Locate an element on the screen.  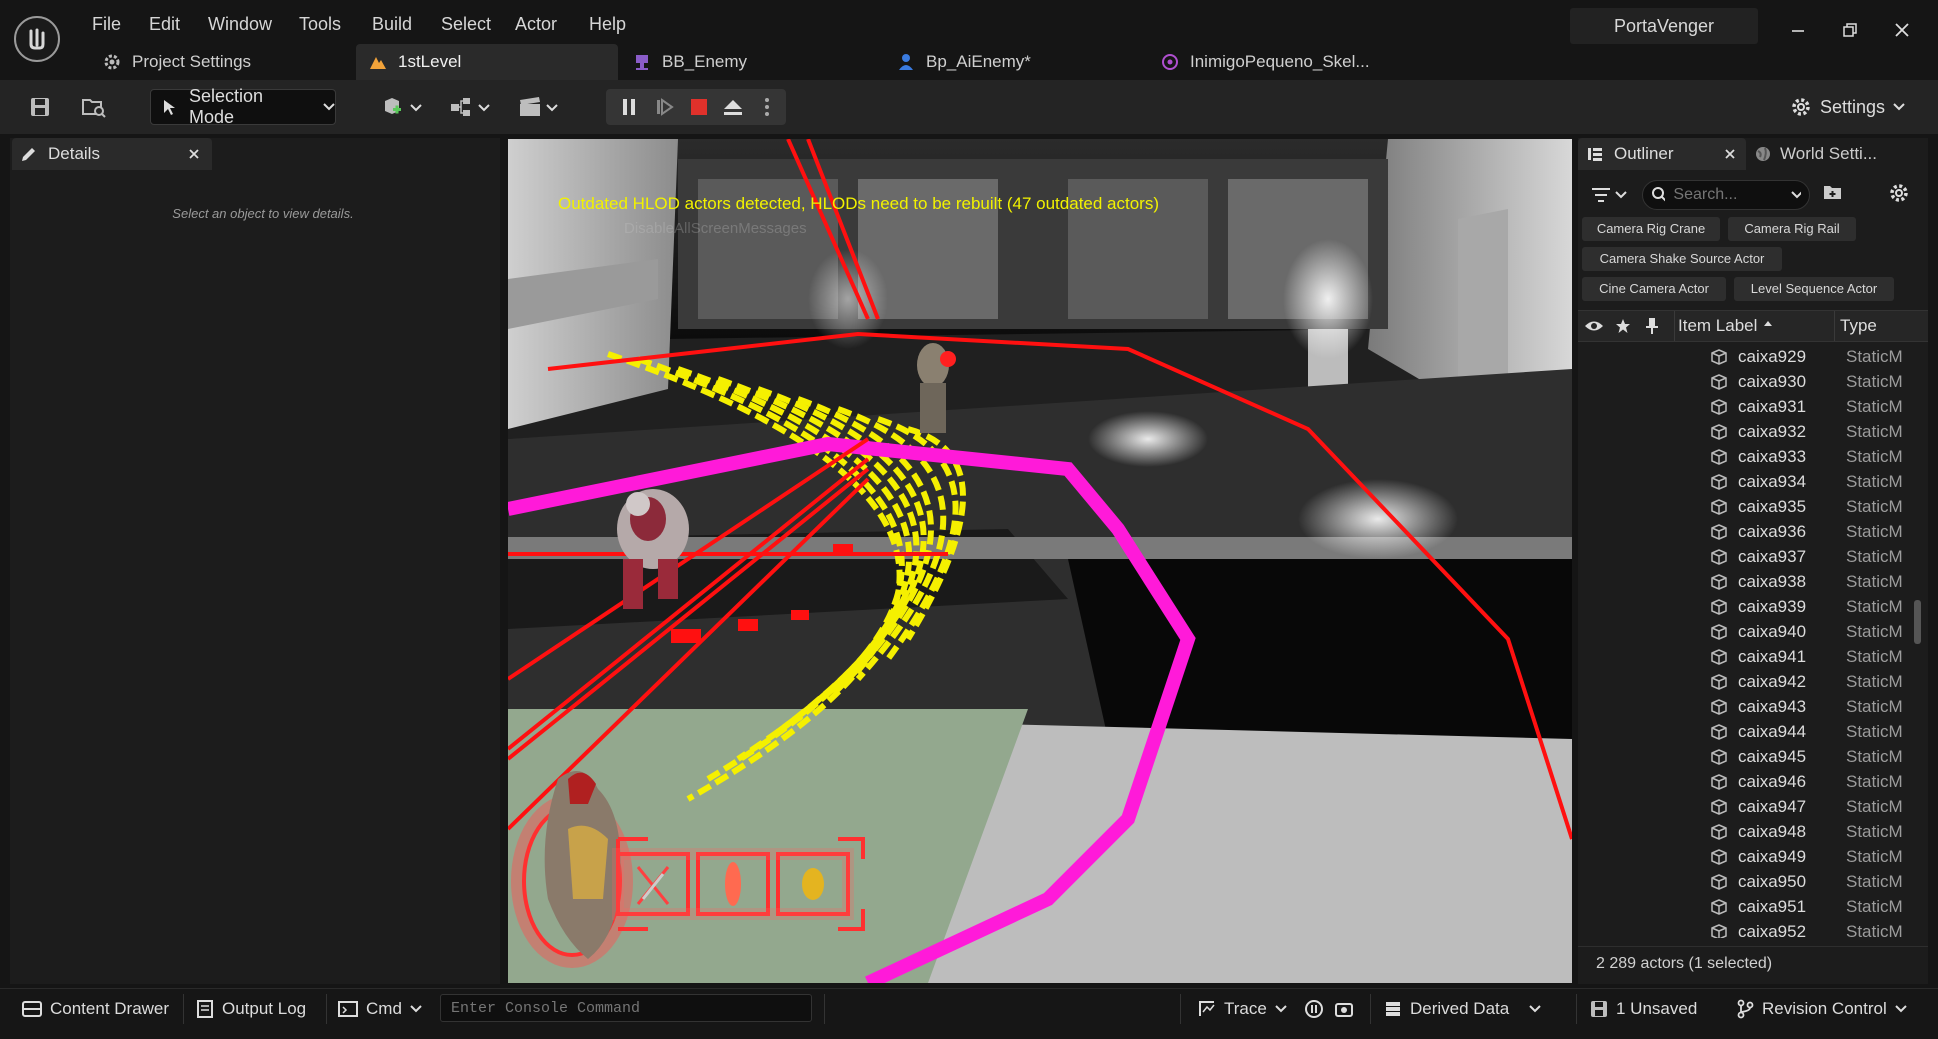
chevron-down-icon is located at coordinates (1796, 195).